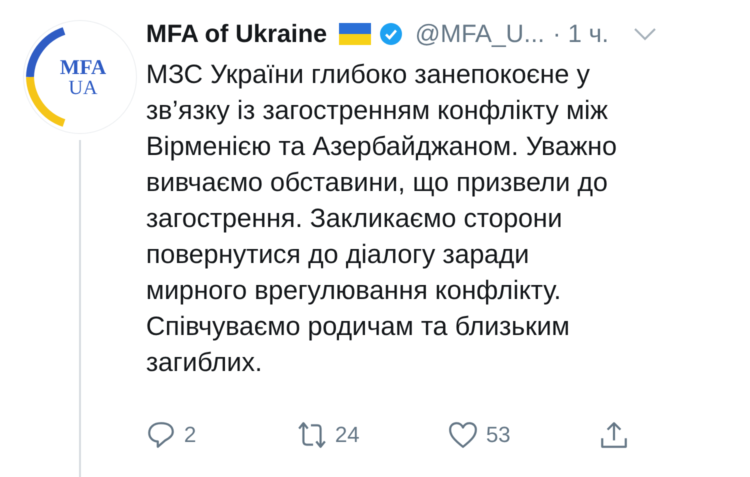 The image size is (750, 477). What do you see at coordinates (580, 34) in the screenshot?
I see `timestamp: · 1 ч.` at bounding box center [580, 34].